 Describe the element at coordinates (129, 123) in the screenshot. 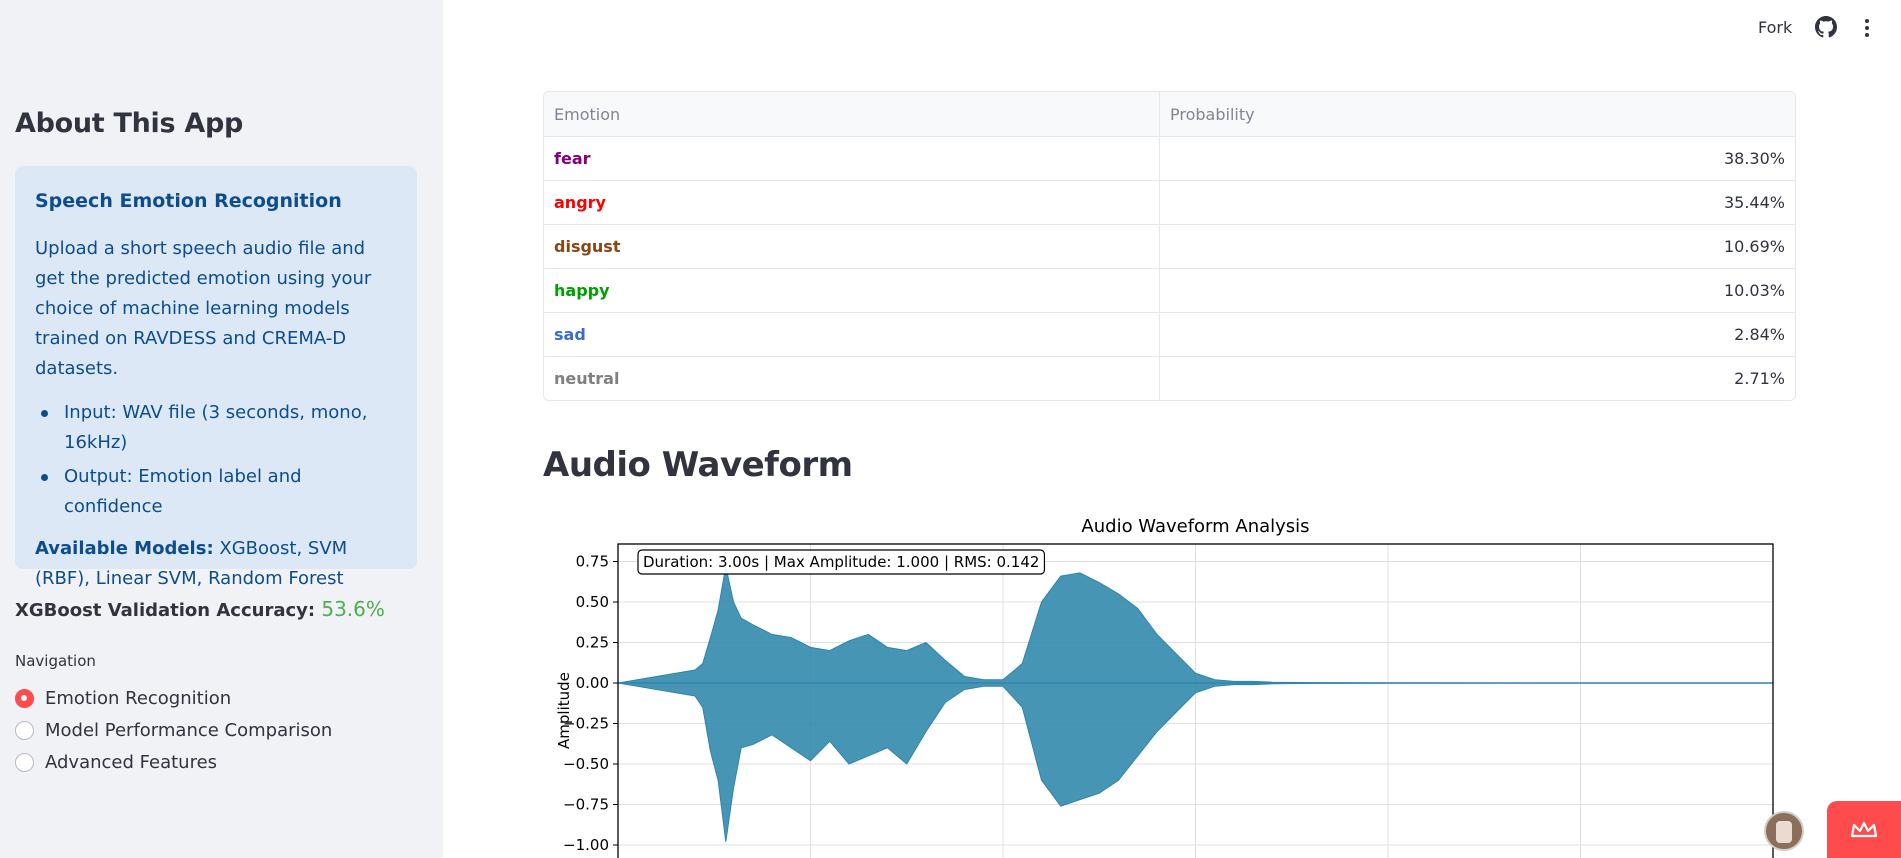

I see `sidebar-title: About This App` at that location.